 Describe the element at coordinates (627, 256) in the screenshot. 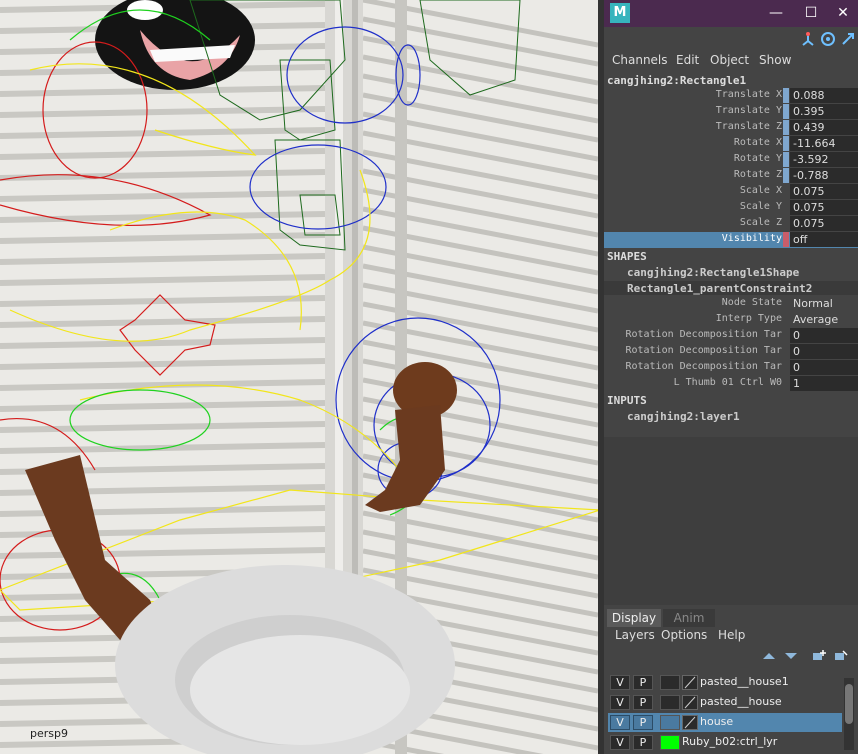

I see `shapes-header: SHAPES` at that location.